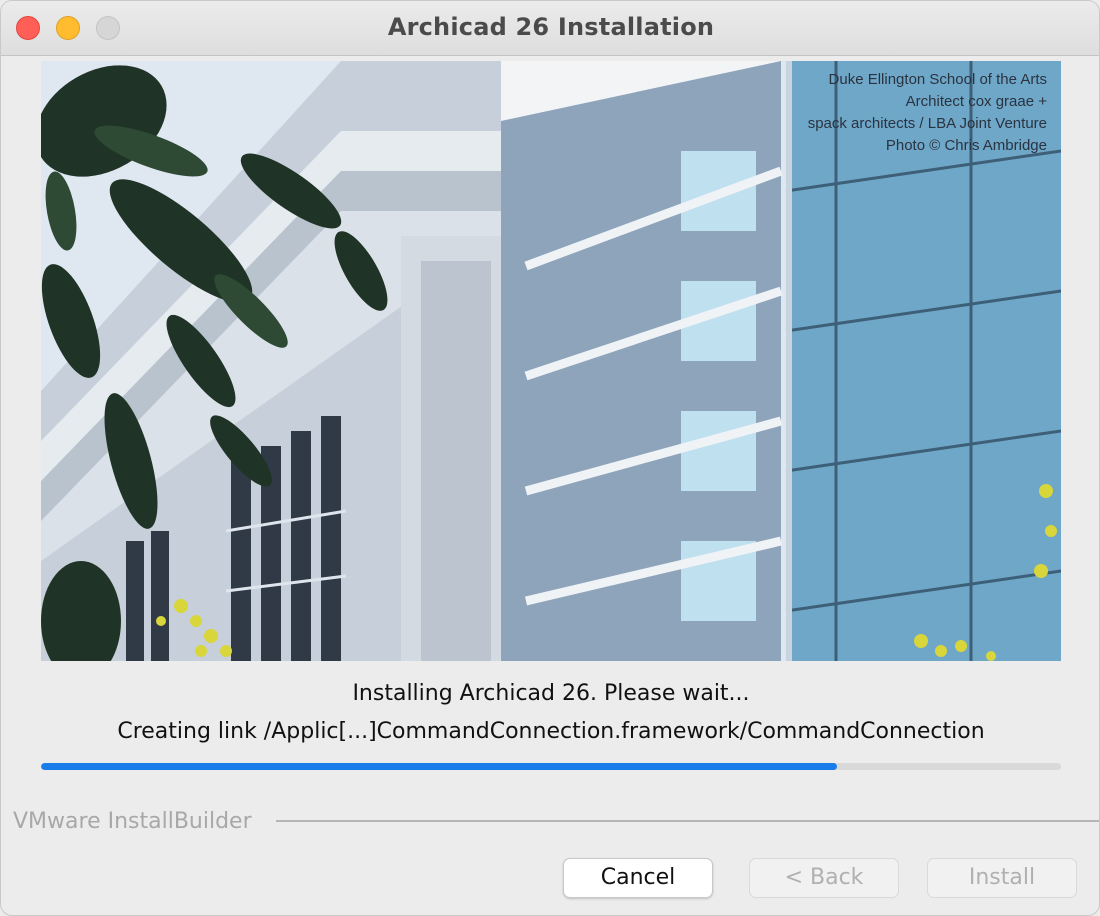 This screenshot has width=1100, height=916. Describe the element at coordinates (966, 145) in the screenshot. I see `photo-credit-line: Photo © Chris Ambridge` at that location.